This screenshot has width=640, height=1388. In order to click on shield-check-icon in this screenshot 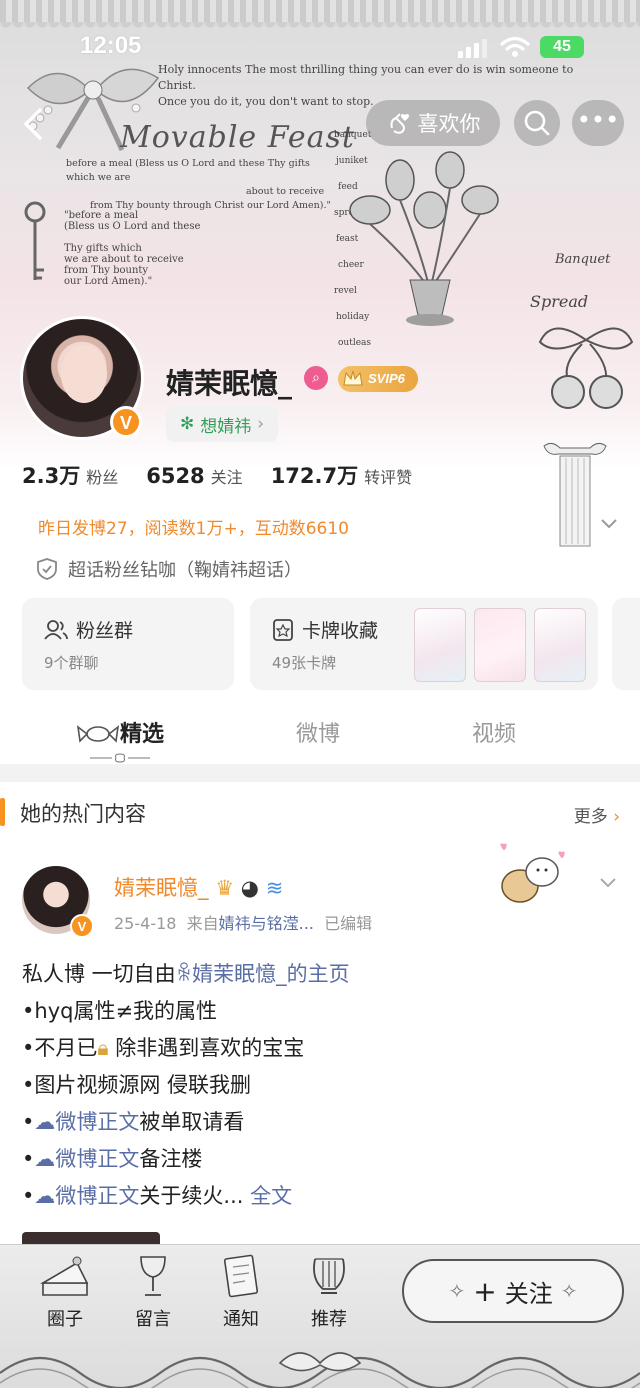, I will do `click(47, 569)`.